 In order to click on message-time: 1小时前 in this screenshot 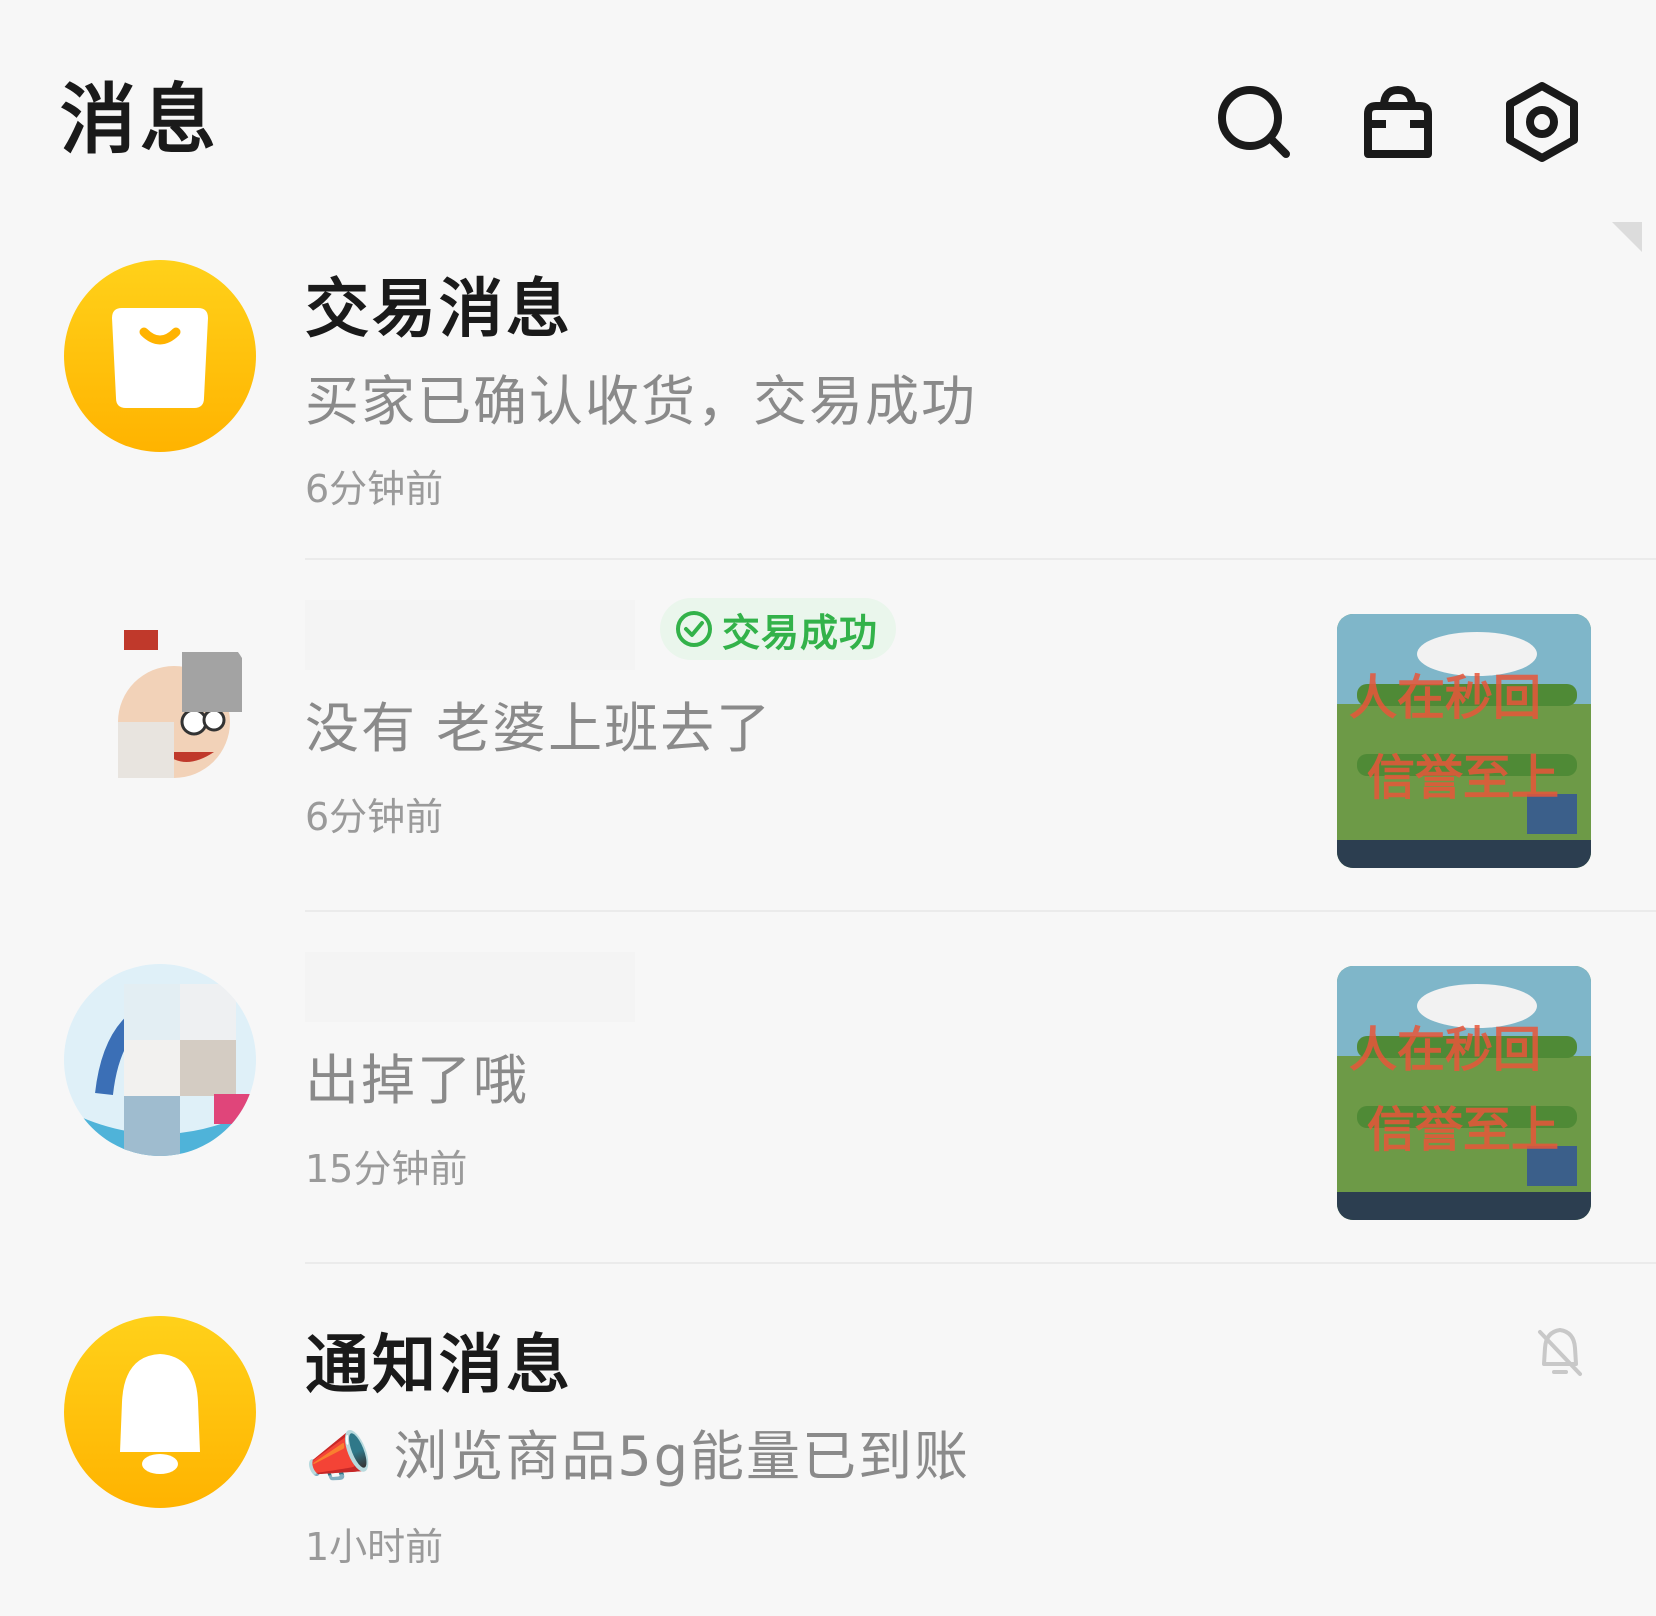, I will do `click(374, 1547)`.